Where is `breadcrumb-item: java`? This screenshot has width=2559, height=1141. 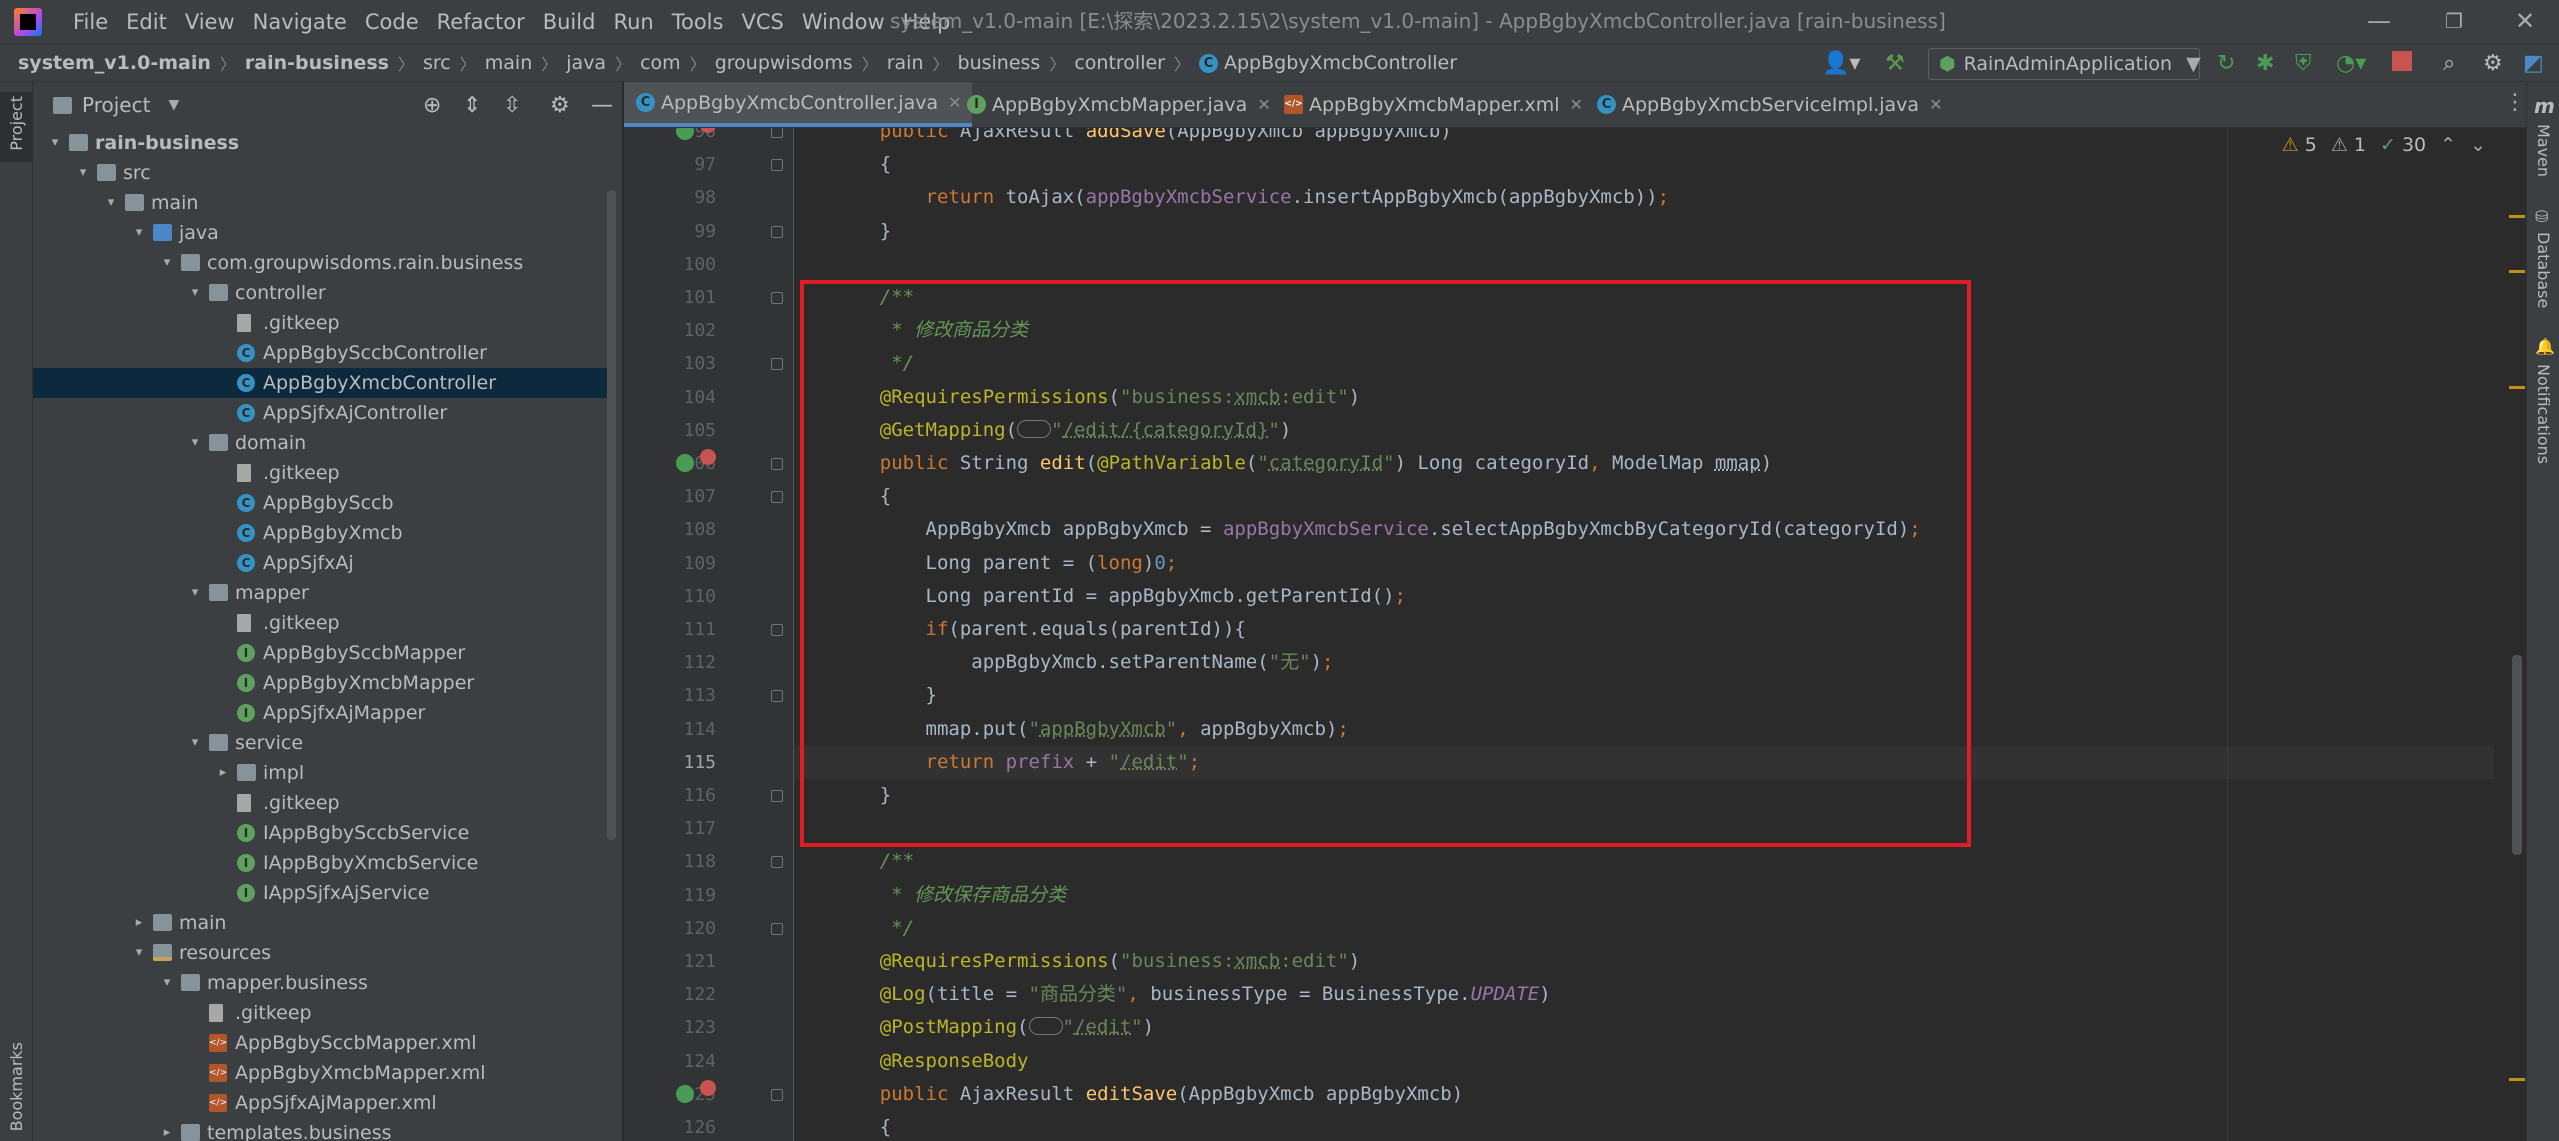
breadcrumb-item: java is located at coordinates (586, 63).